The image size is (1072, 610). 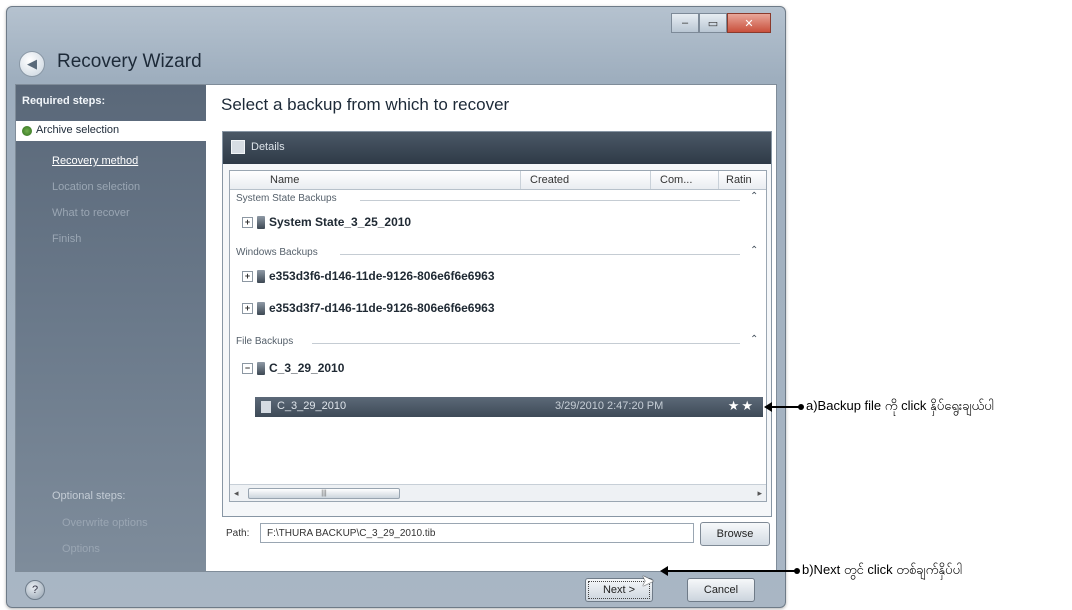 I want to click on rating-stars: ★★, so click(x=741, y=405).